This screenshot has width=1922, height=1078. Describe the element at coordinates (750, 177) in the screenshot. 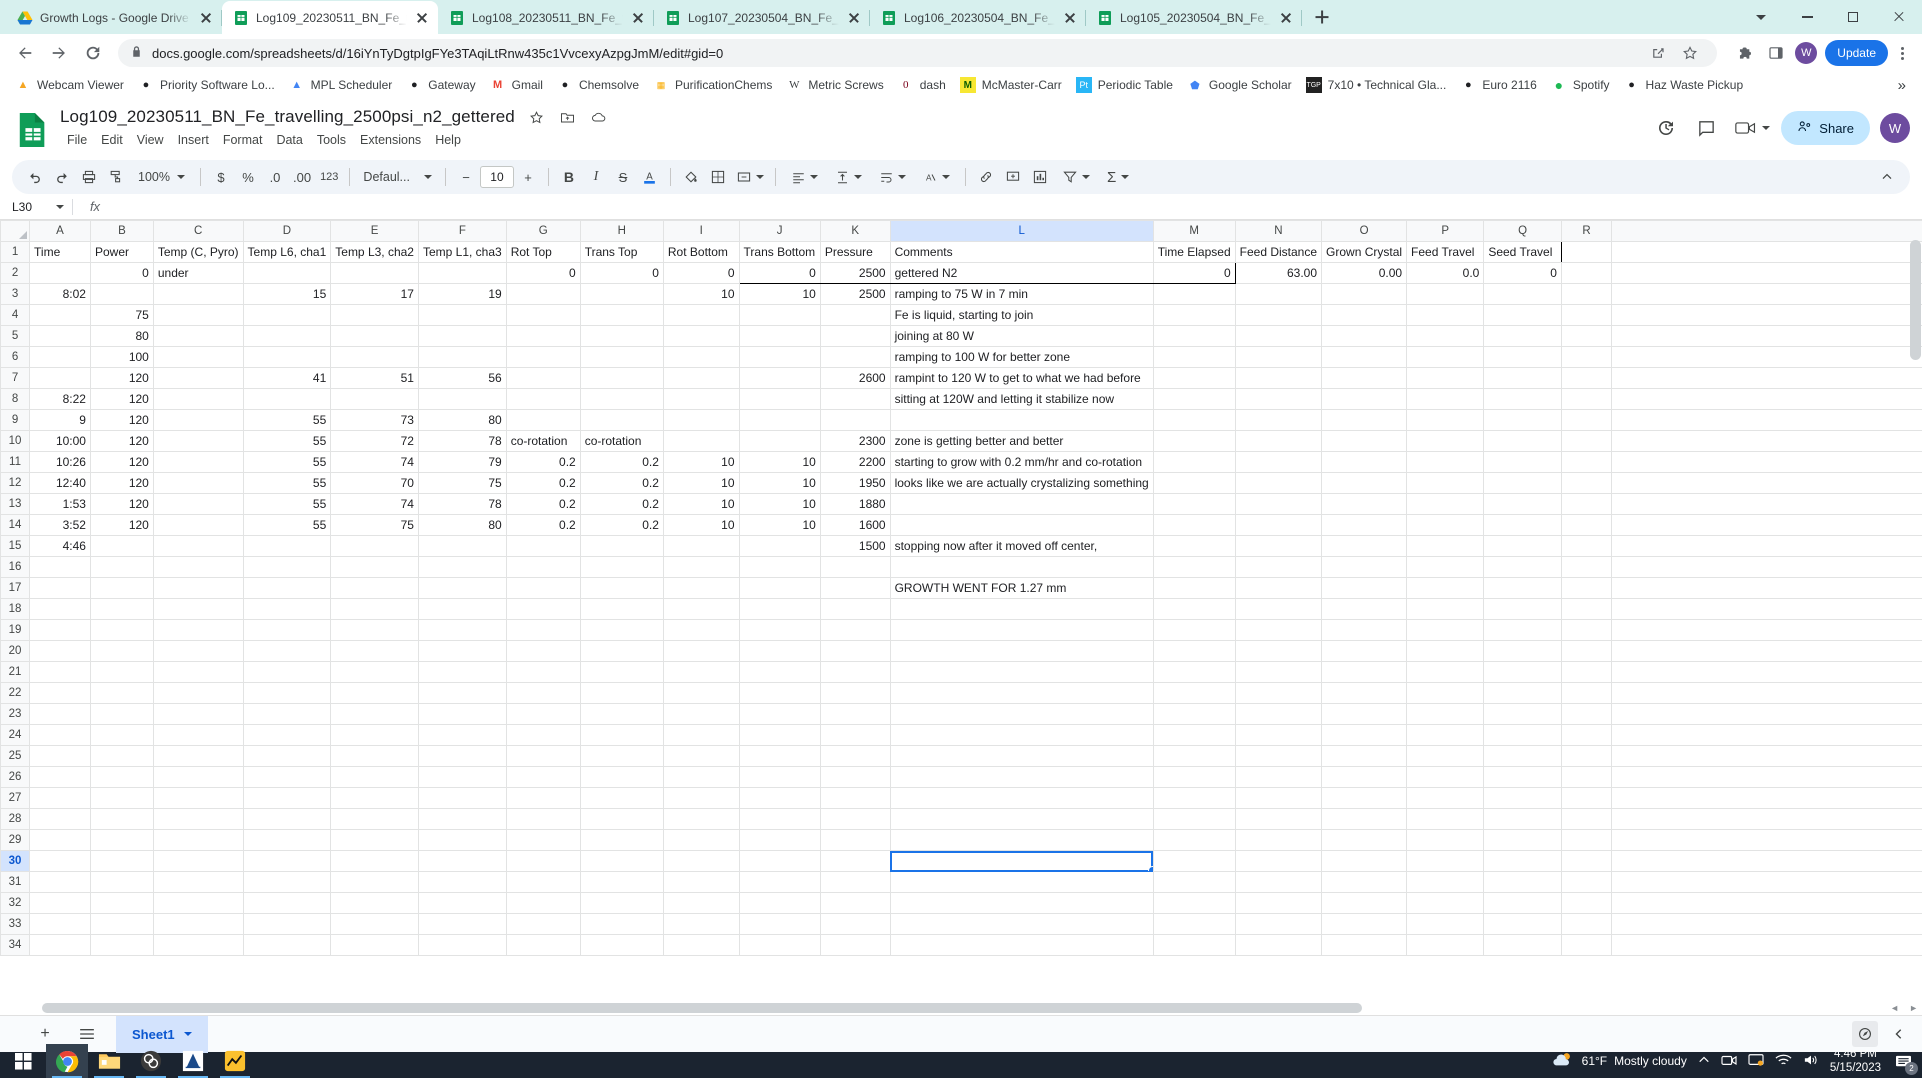

I see `merge-cells-icon` at that location.